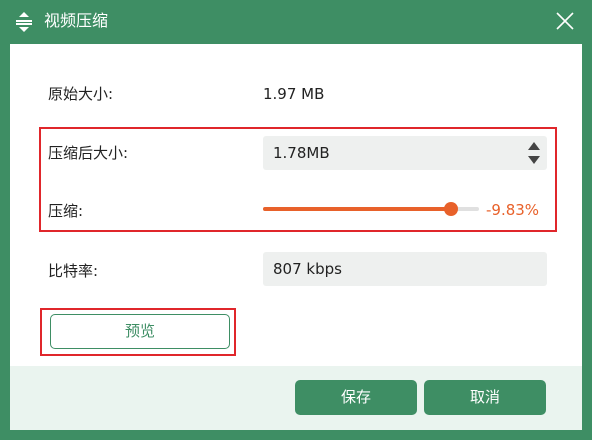 This screenshot has width=592, height=440. I want to click on compressed-size-value: 1.78MB, so click(301, 153).